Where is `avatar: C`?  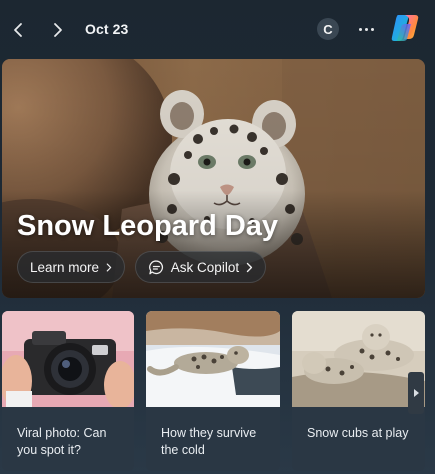 avatar: C is located at coordinates (328, 29).